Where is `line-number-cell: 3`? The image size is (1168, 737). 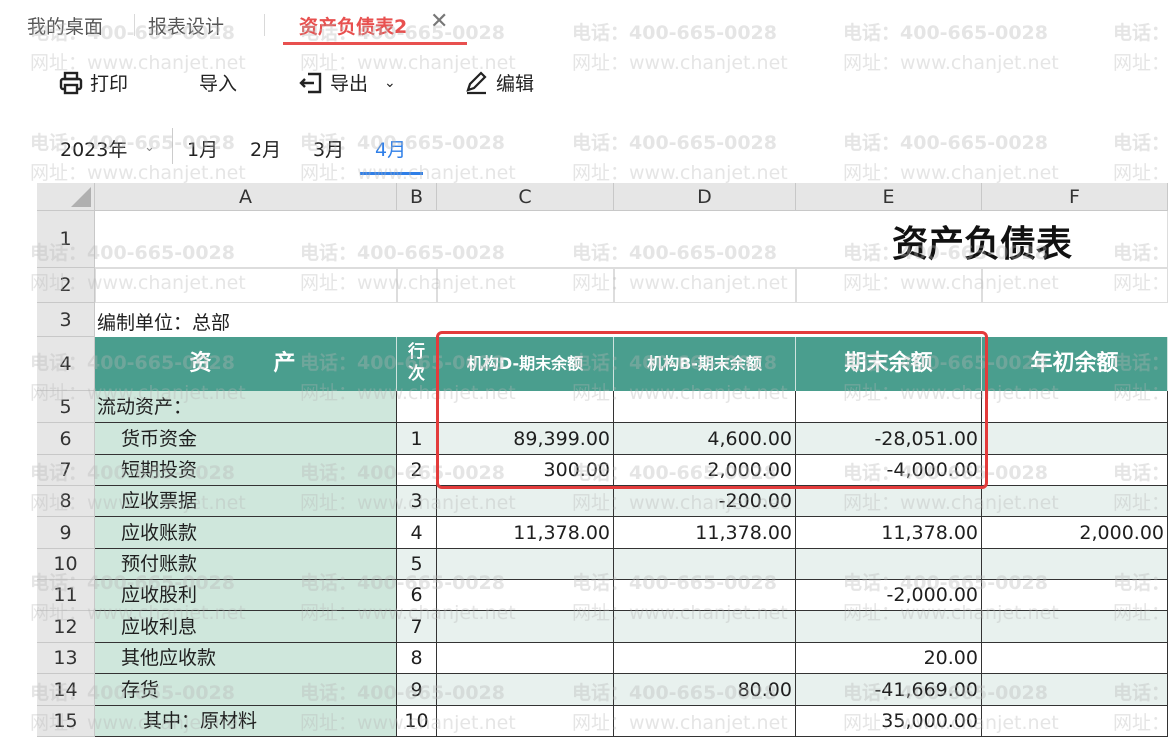
line-number-cell: 3 is located at coordinates (417, 501).